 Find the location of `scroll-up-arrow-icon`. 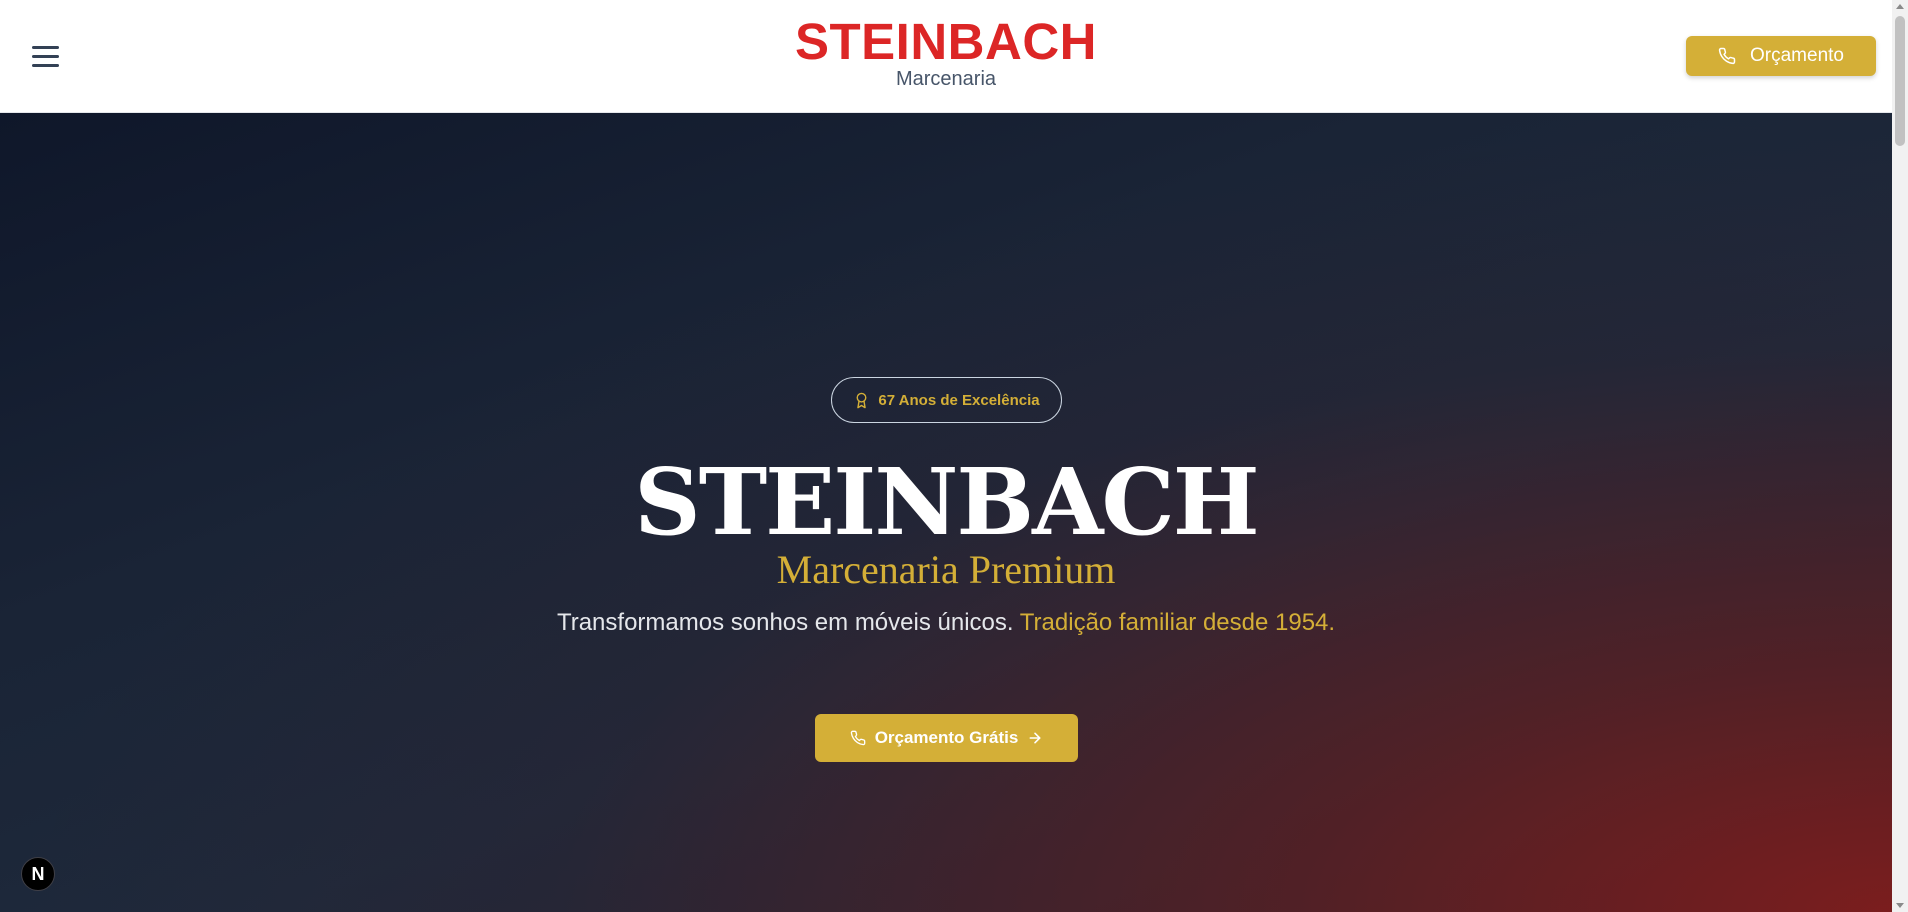

scroll-up-arrow-icon is located at coordinates (1900, 6).